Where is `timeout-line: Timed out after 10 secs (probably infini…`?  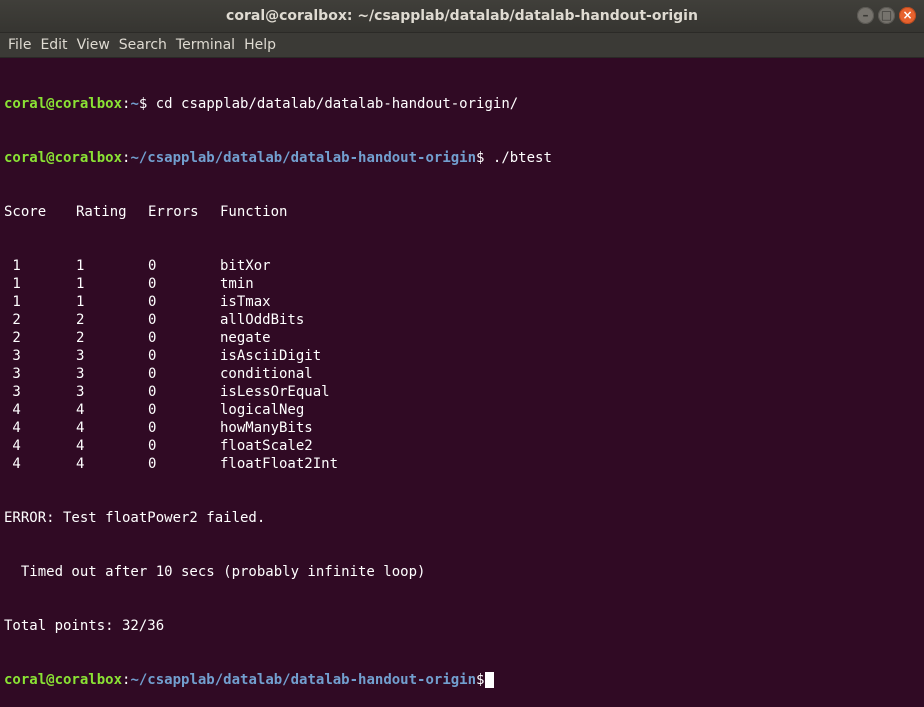 timeout-line: Timed out after 10 secs (probably infini… is located at coordinates (215, 572).